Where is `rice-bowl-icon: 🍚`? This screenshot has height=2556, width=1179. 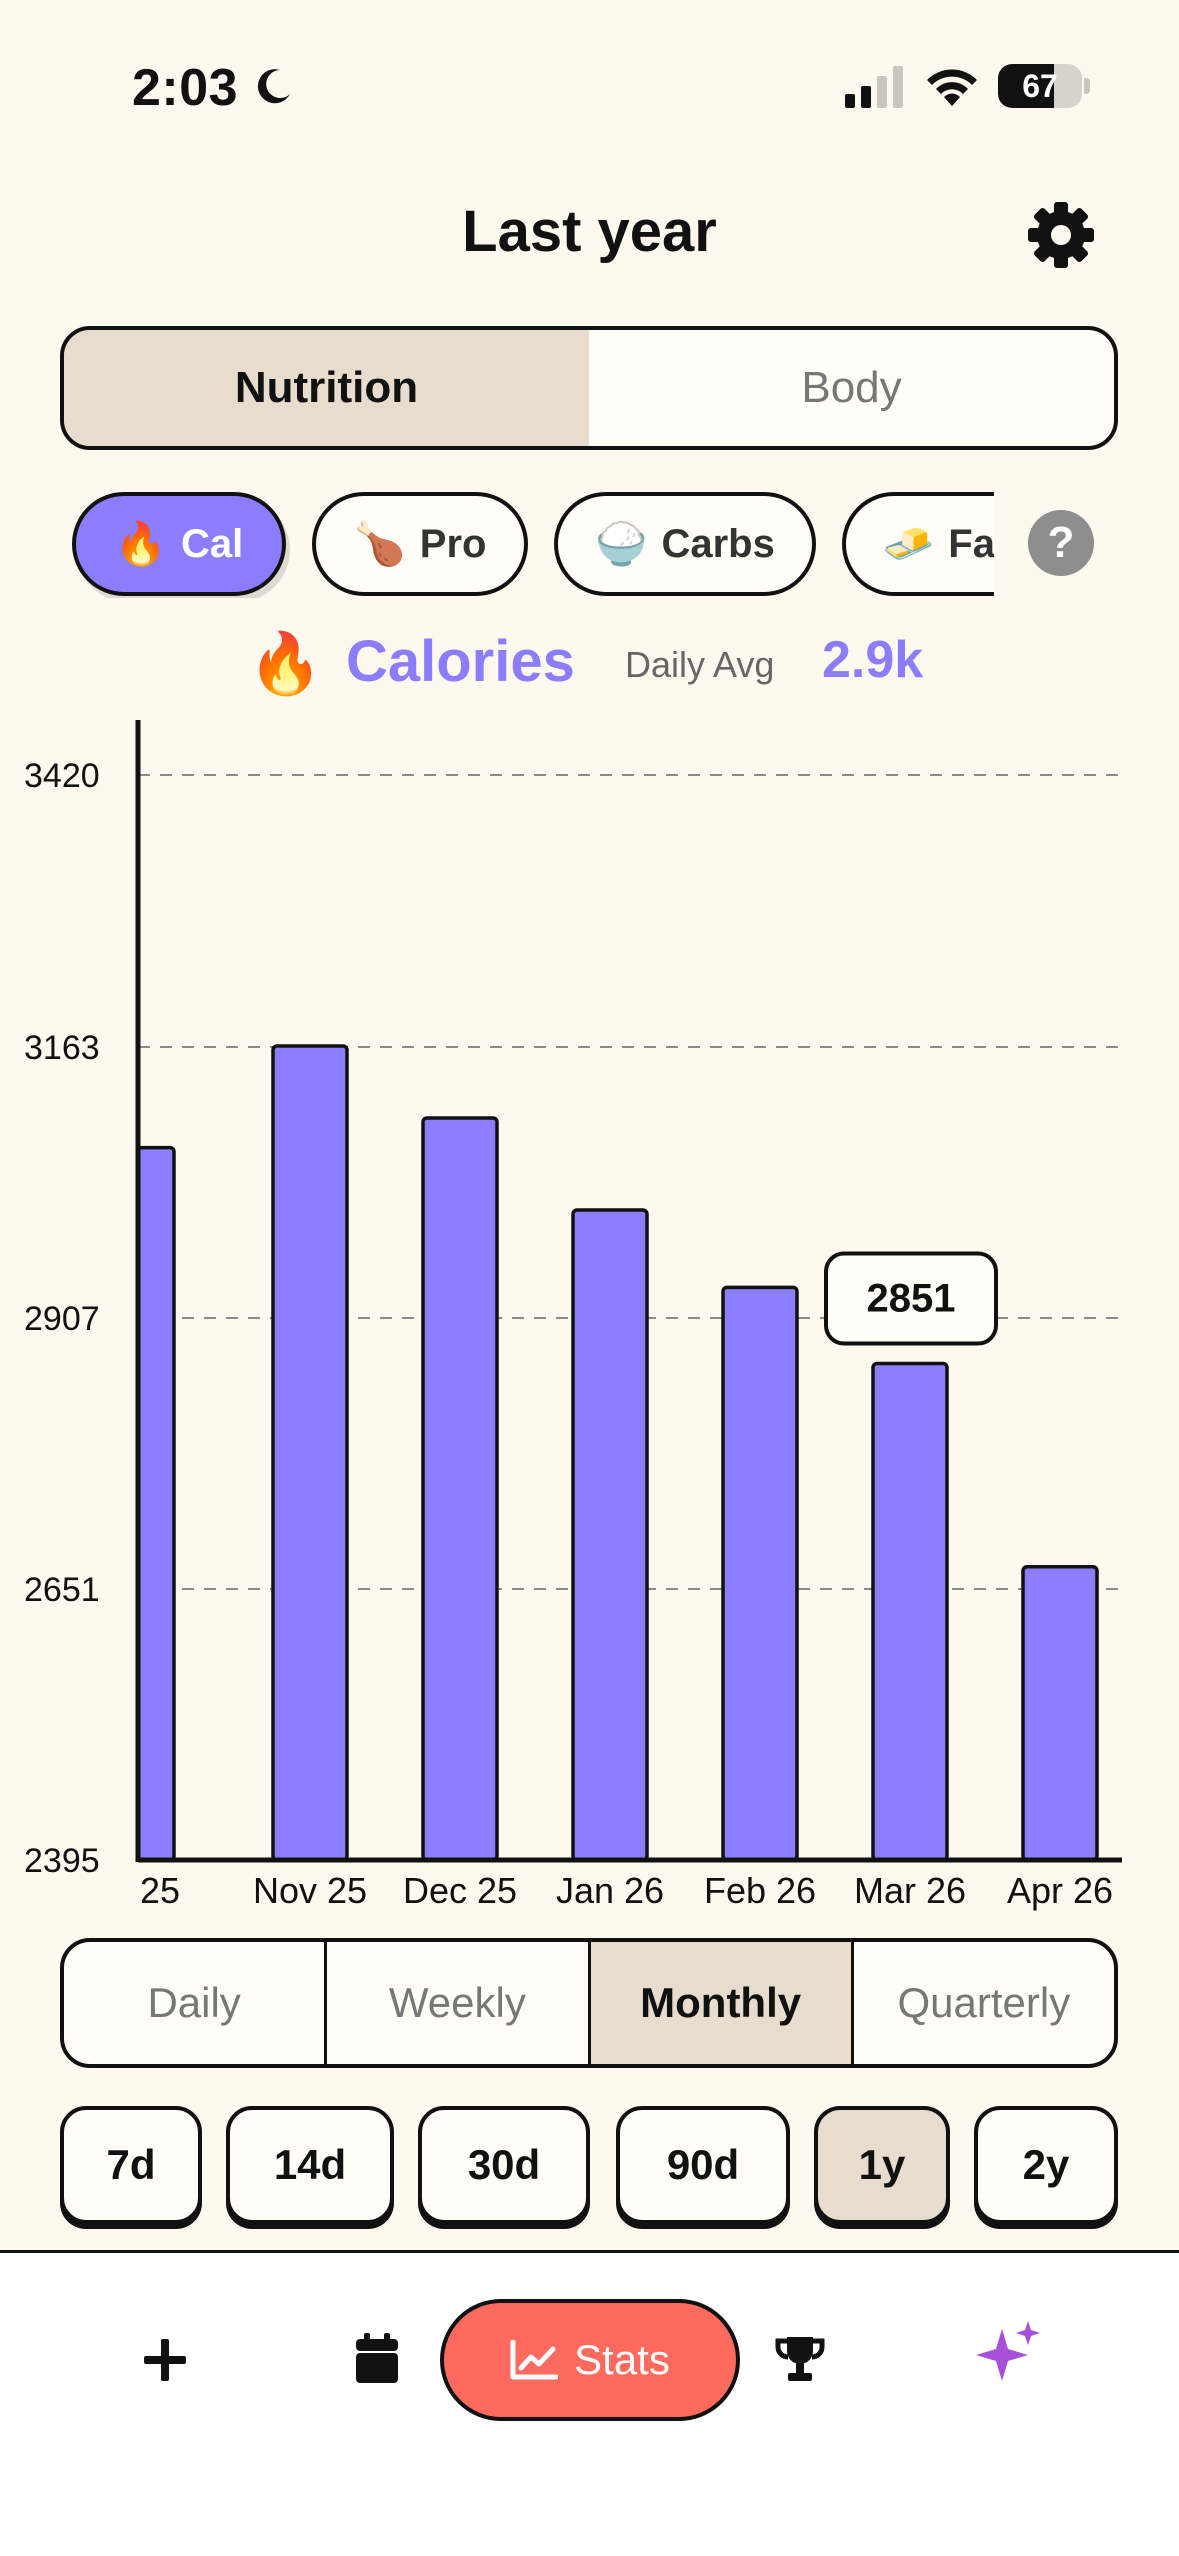 rice-bowl-icon: 🍚 is located at coordinates (621, 543).